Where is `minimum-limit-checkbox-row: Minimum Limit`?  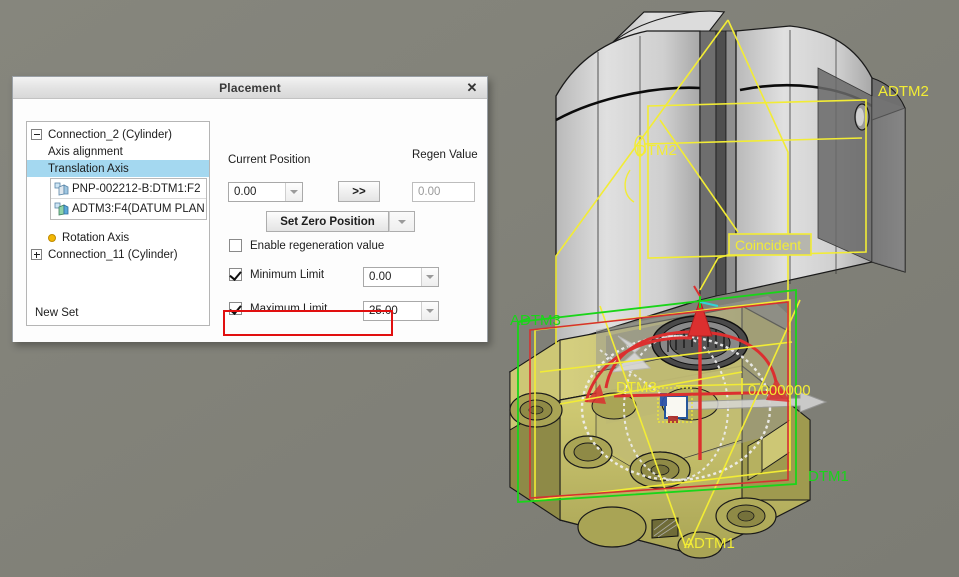 minimum-limit-checkbox-row: Minimum Limit is located at coordinates (276, 274).